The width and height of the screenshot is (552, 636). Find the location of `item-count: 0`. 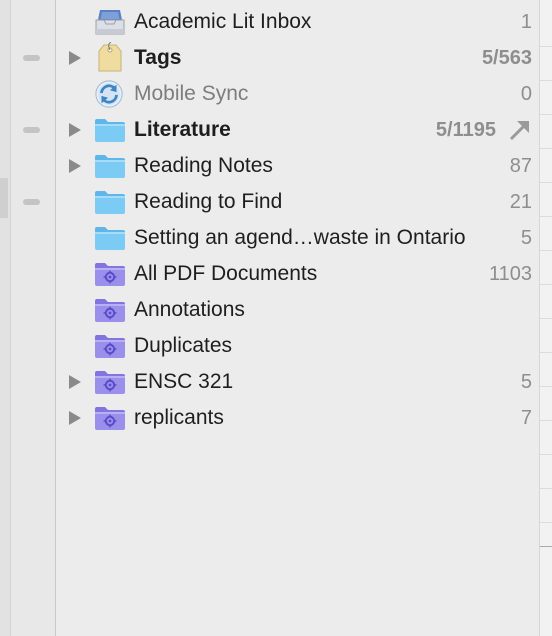

item-count: 0 is located at coordinates (526, 94).